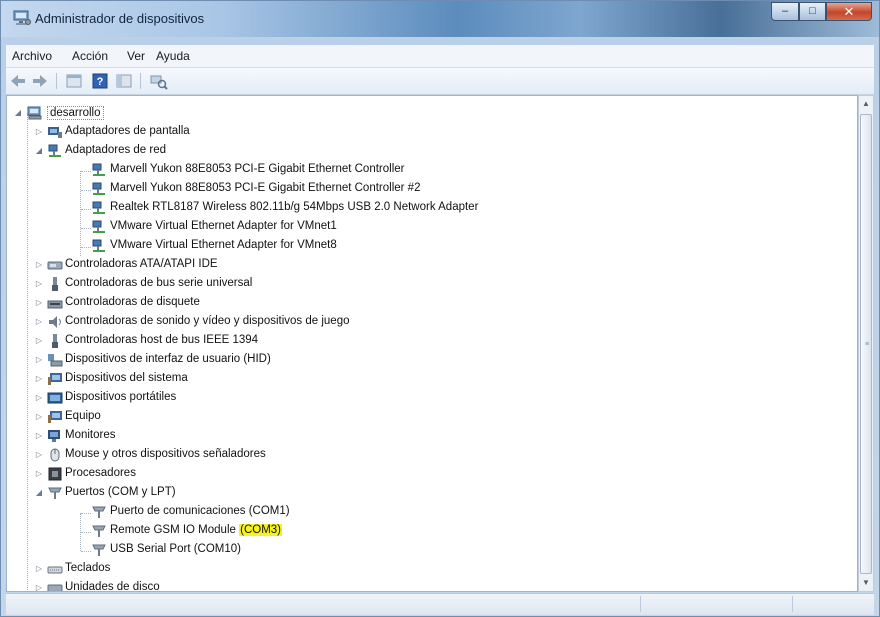 The image size is (880, 617). What do you see at coordinates (432, 550) in the screenshot?
I see `tree-device: USB Serial Port (COM10)` at bounding box center [432, 550].